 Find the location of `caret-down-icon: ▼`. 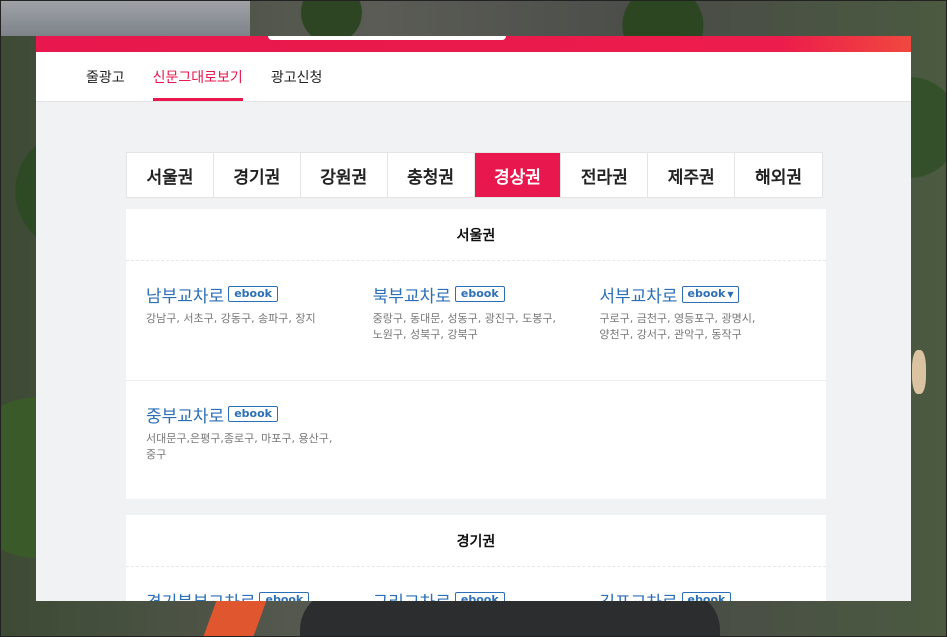

caret-down-icon: ▼ is located at coordinates (730, 294).